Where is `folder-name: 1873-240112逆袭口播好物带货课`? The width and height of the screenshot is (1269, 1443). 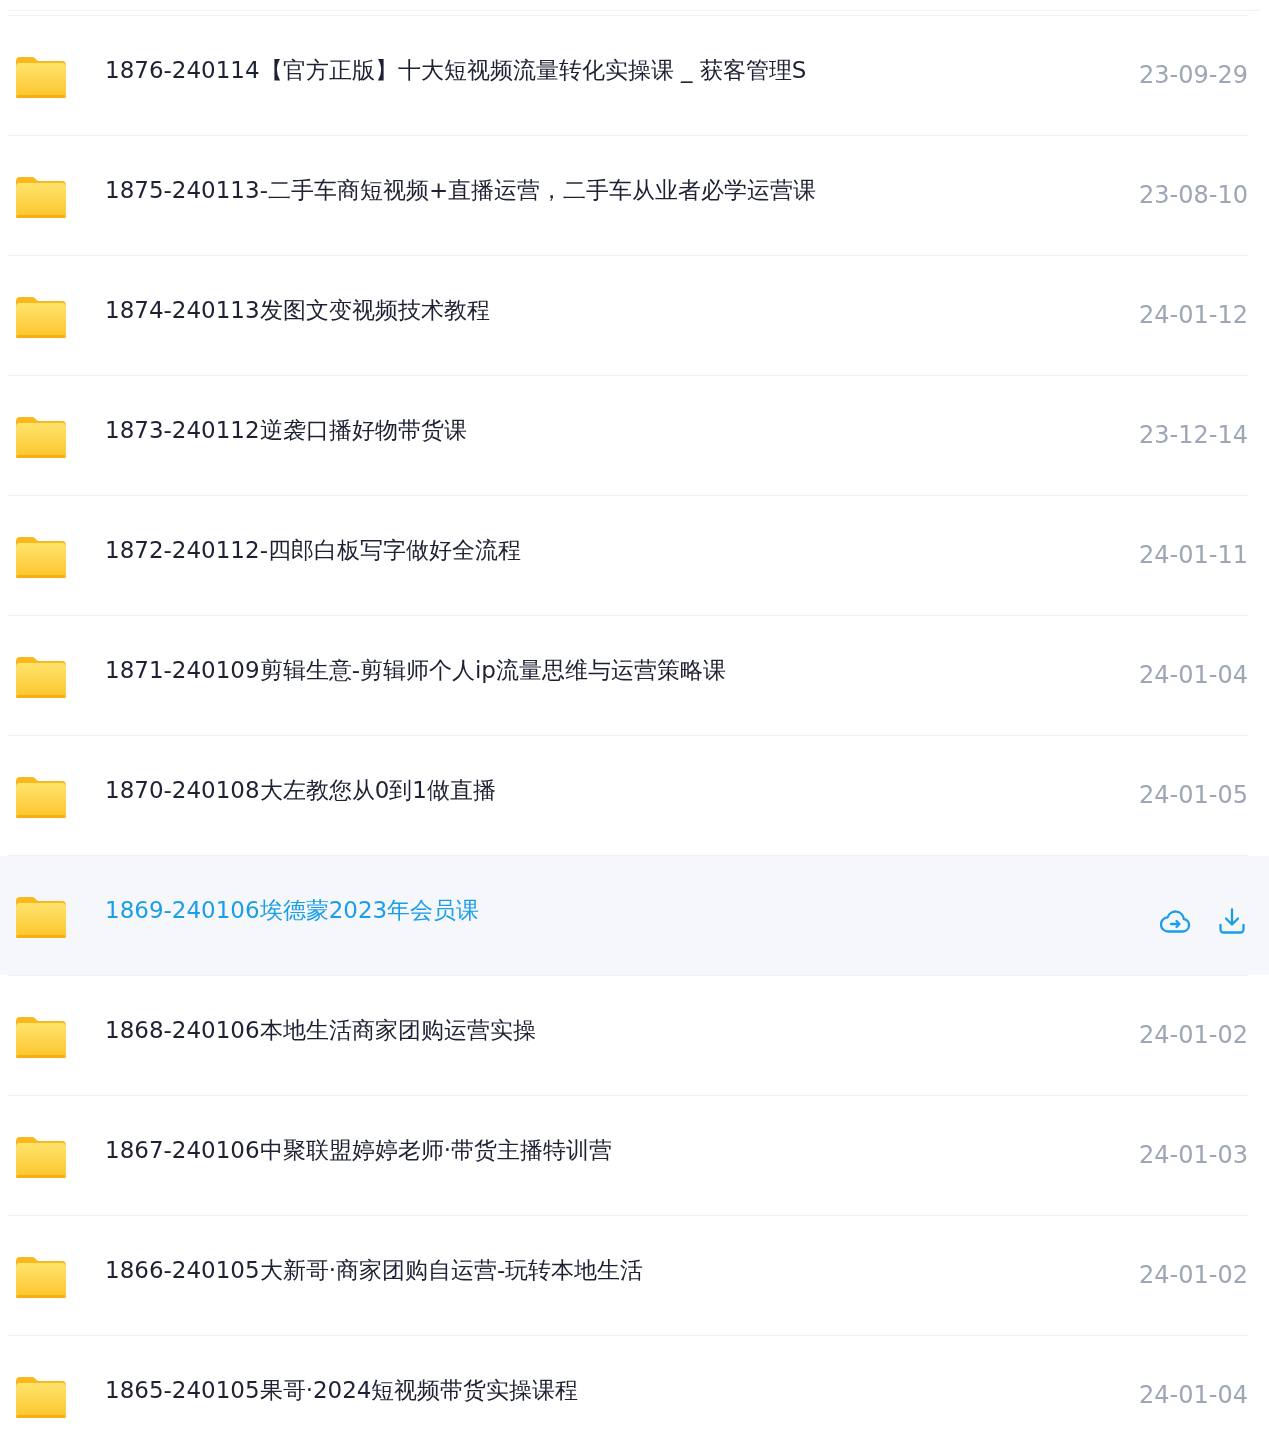 folder-name: 1873-240112逆袭口播好物带货课 is located at coordinates (286, 430).